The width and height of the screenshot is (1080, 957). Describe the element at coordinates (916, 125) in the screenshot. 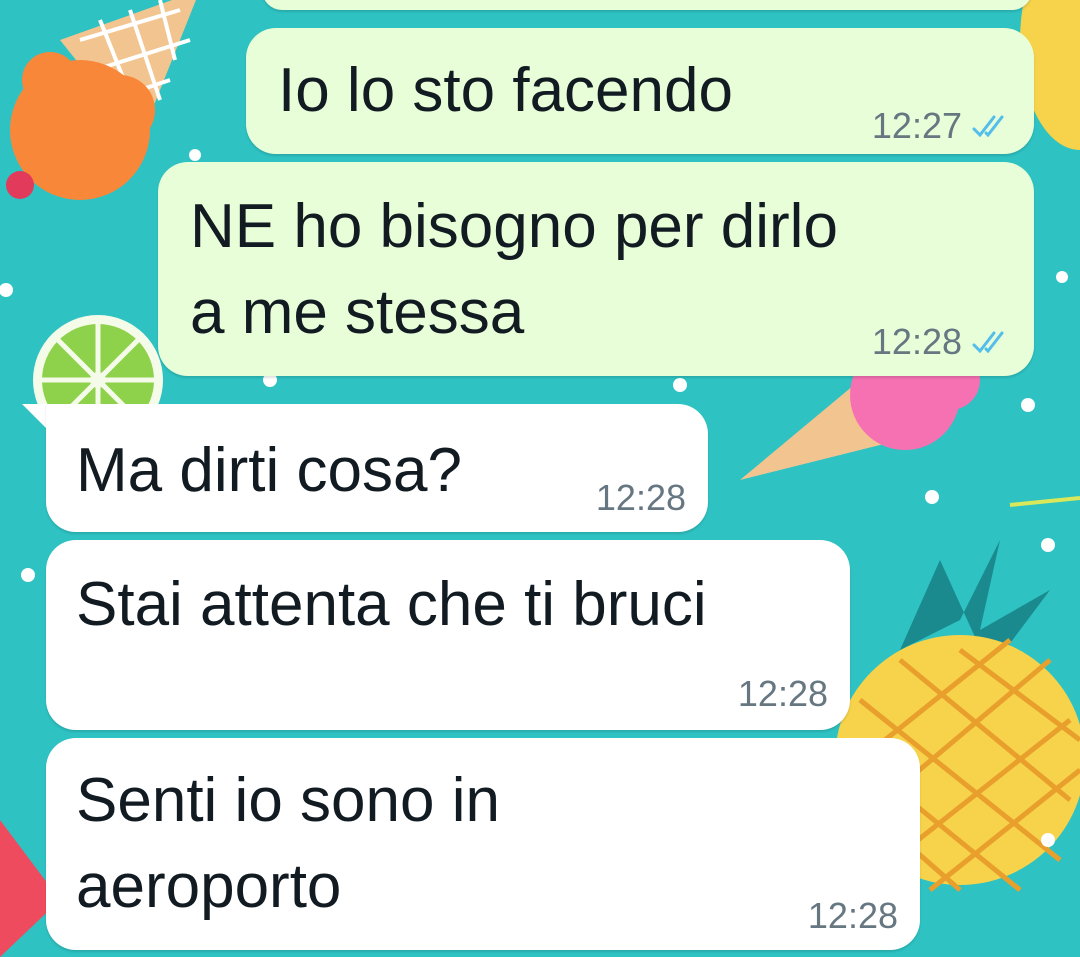

I see `message-time: 12:27` at that location.